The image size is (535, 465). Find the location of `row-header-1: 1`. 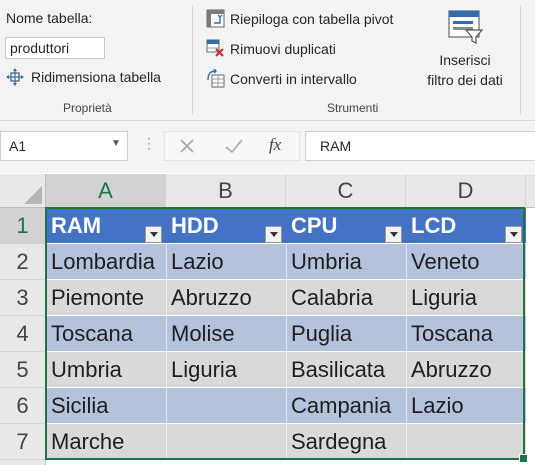

row-header-1: 1 is located at coordinates (23, 226).